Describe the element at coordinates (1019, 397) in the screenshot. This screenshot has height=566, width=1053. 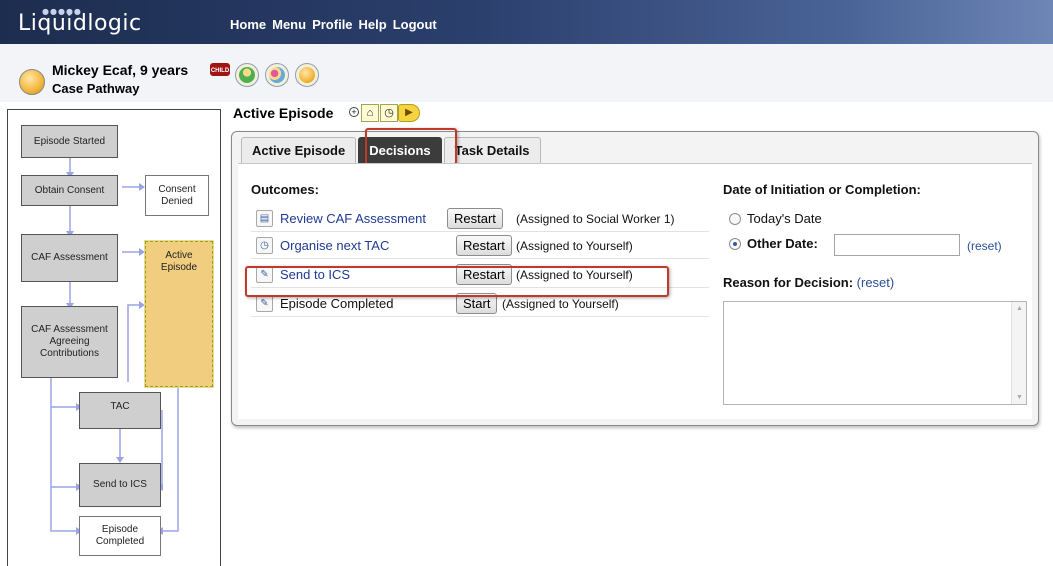
I see `scroll-down-icon: ▼` at that location.